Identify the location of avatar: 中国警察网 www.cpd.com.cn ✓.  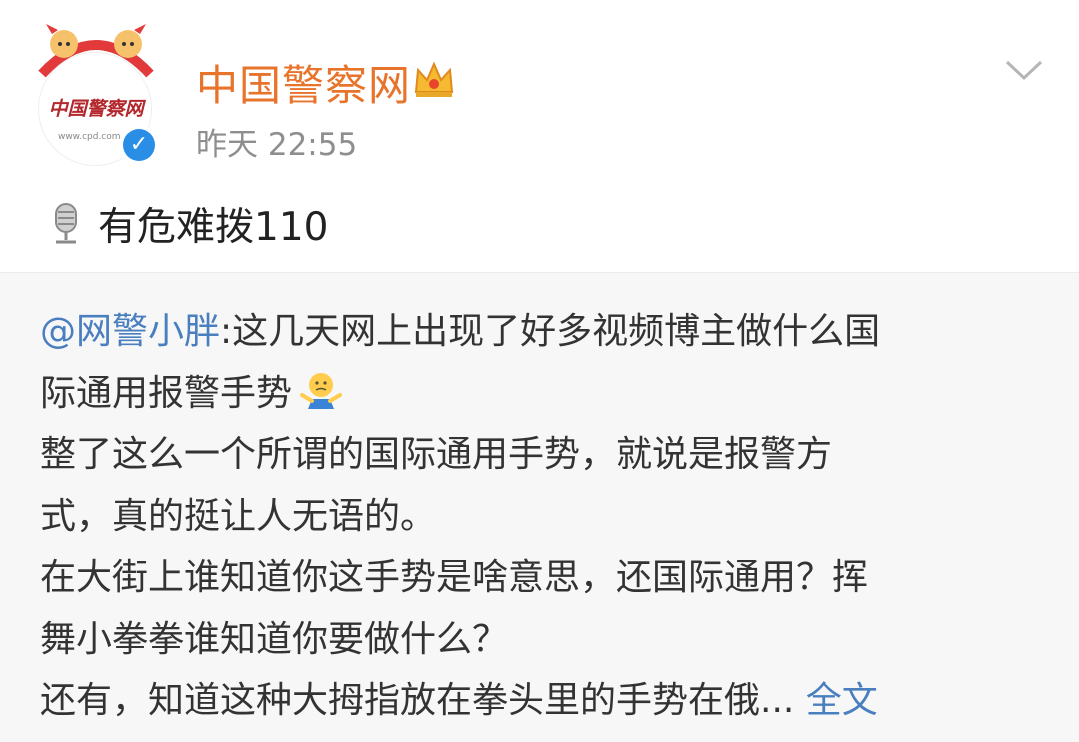
(99, 94).